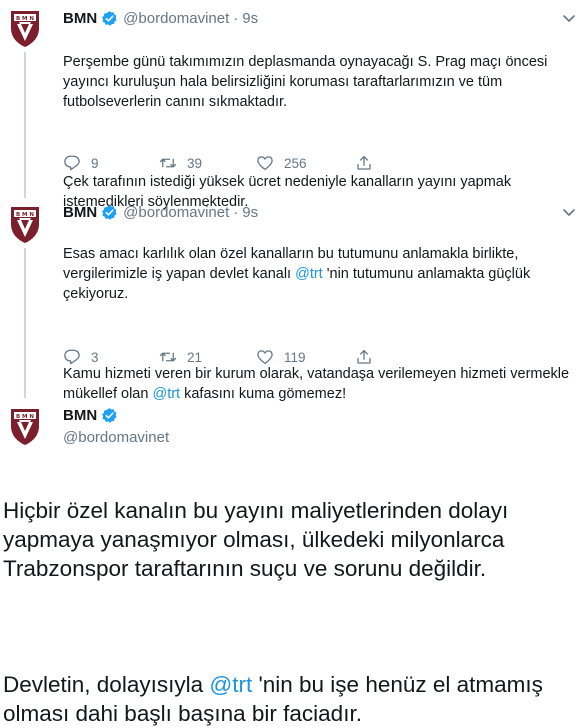 Image resolution: width=581 pixels, height=728 pixels. Describe the element at coordinates (81, 357) in the screenshot. I see `reply-button: 3` at that location.